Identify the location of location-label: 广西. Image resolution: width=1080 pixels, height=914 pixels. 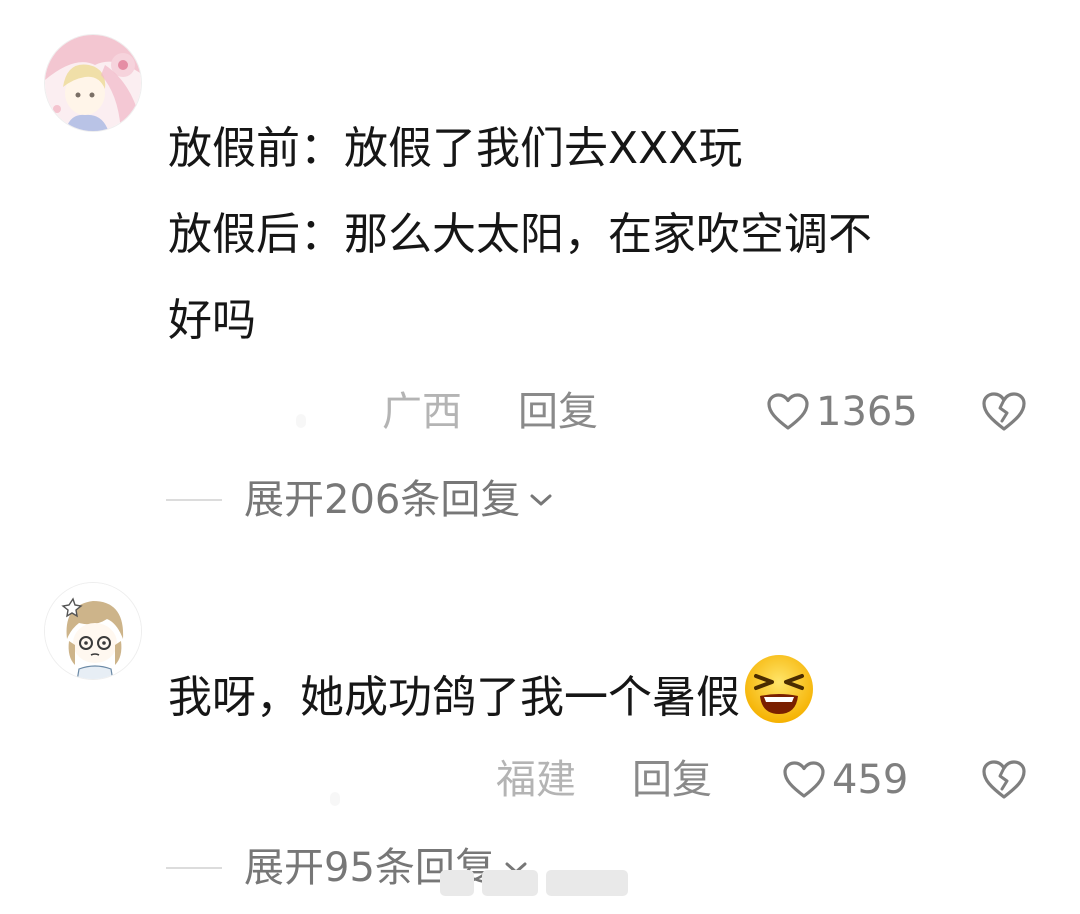
(422, 412).